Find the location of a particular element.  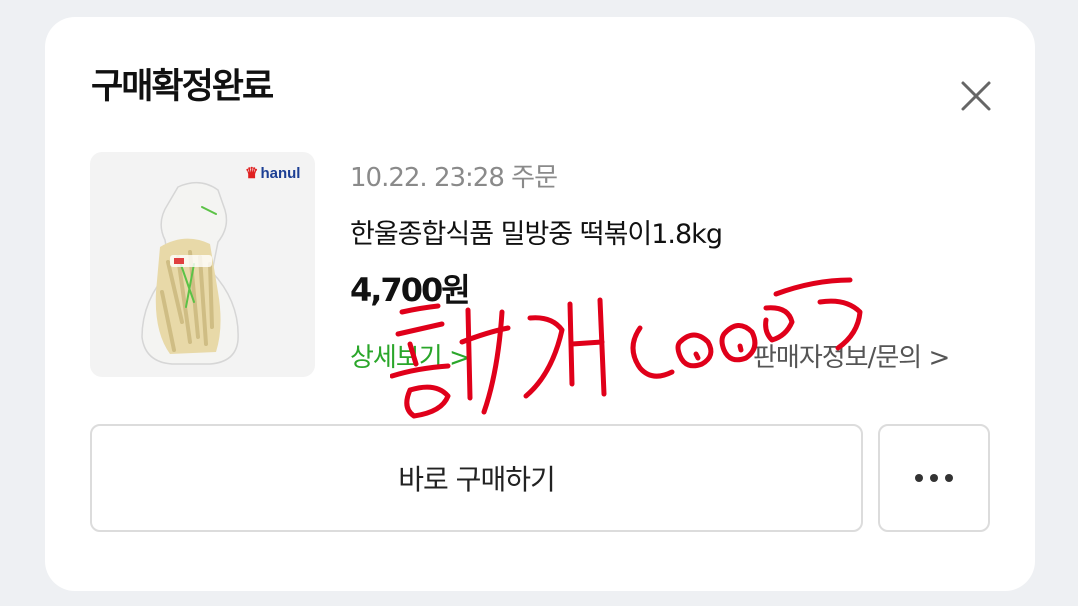

more-options-button is located at coordinates (934, 478).